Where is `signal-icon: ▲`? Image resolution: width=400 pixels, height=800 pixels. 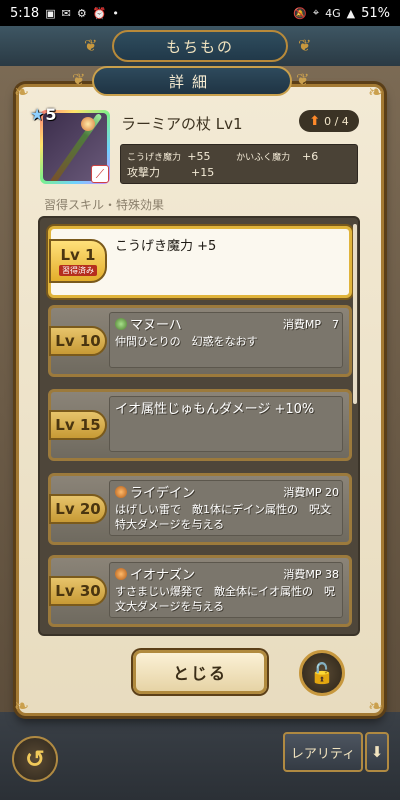
signal-icon: ▲ is located at coordinates (351, 13).